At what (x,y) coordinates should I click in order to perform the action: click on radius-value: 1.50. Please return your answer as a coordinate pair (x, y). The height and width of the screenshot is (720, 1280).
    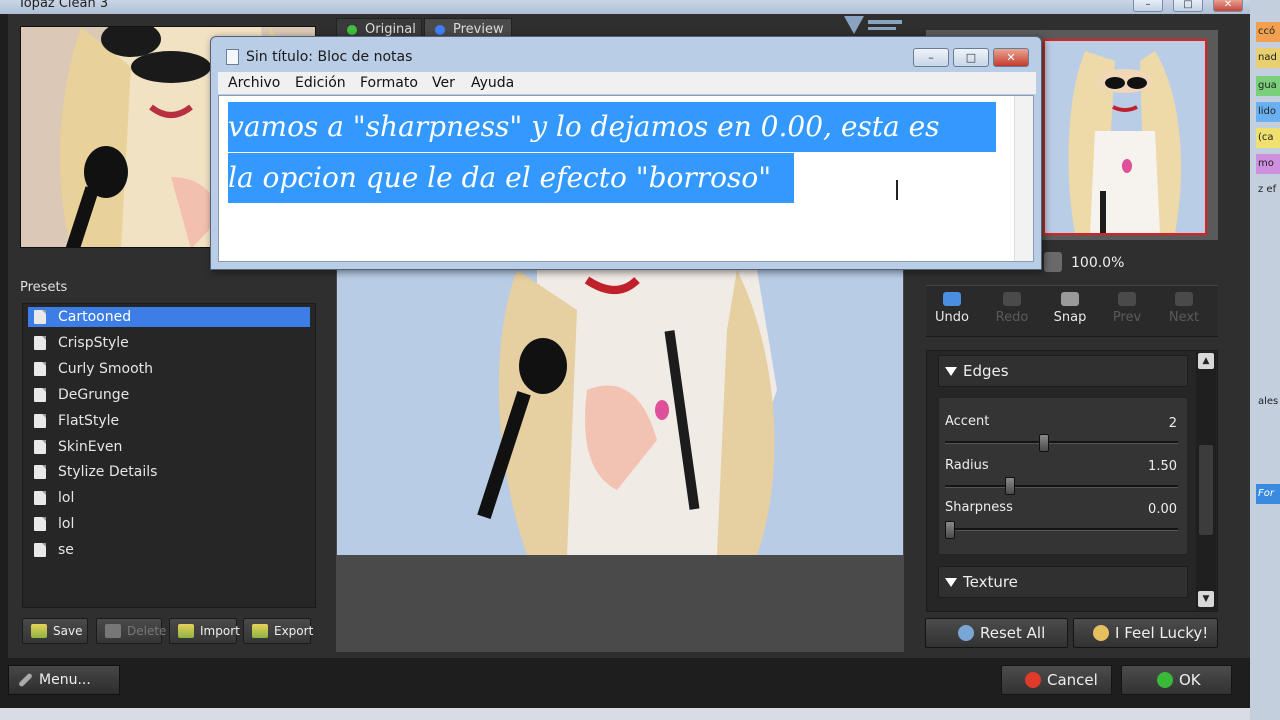
    Looking at the image, I should click on (1148, 466).